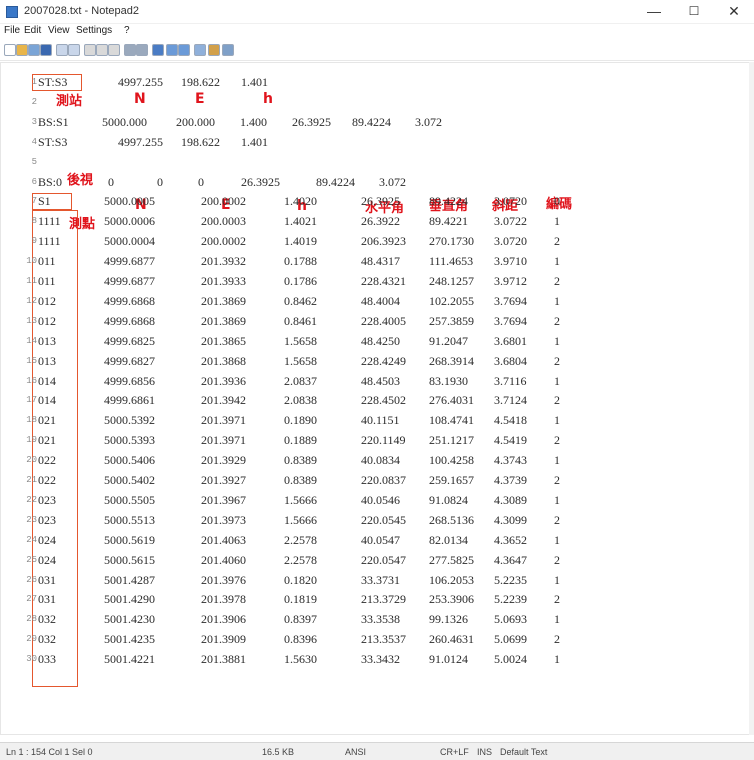 The image size is (754, 760). Describe the element at coordinates (380, 221) in the screenshot. I see `cell-horizontal-angle: 26.3922` at that location.